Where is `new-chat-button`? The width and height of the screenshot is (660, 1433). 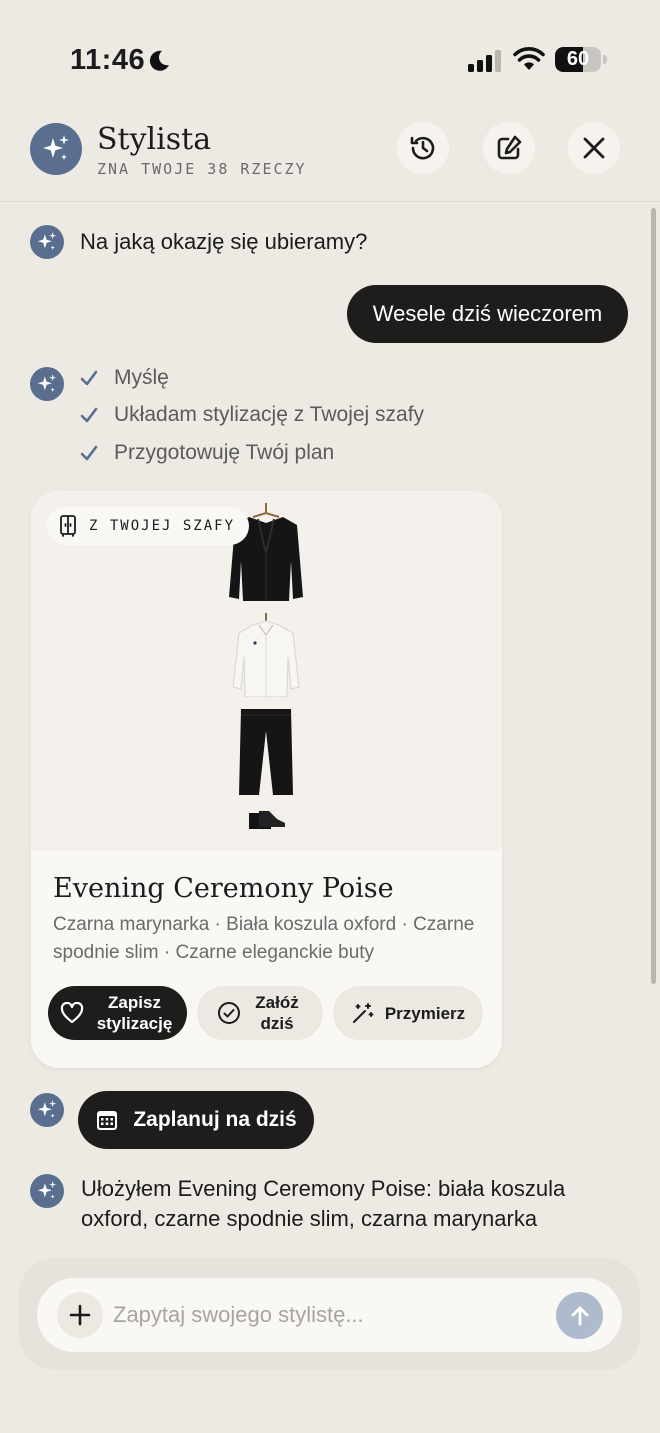 new-chat-button is located at coordinates (509, 148).